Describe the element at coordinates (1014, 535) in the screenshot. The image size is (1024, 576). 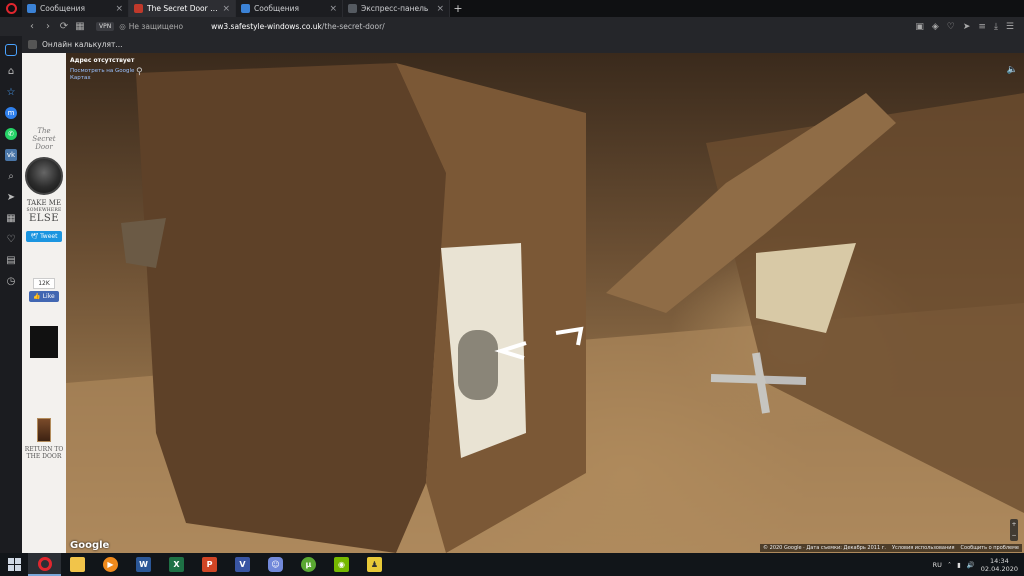
I see `zoom-out-icon: −` at that location.